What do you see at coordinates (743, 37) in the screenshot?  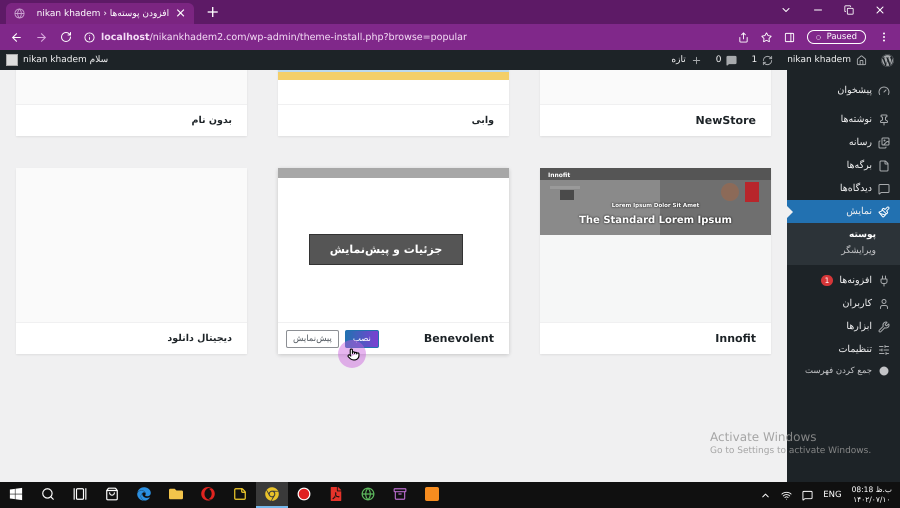 I see `share-icon` at bounding box center [743, 37].